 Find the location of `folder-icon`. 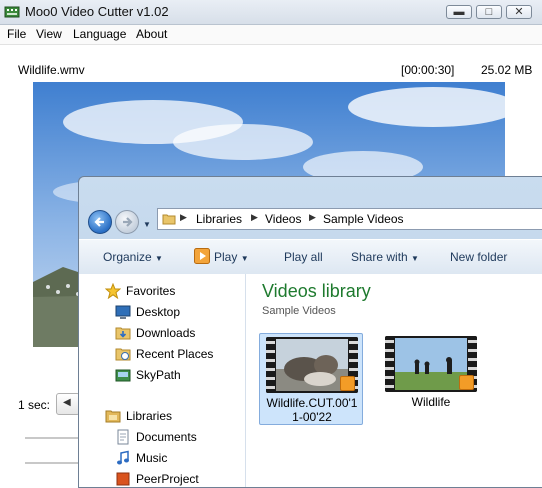

folder-icon is located at coordinates (169, 219).